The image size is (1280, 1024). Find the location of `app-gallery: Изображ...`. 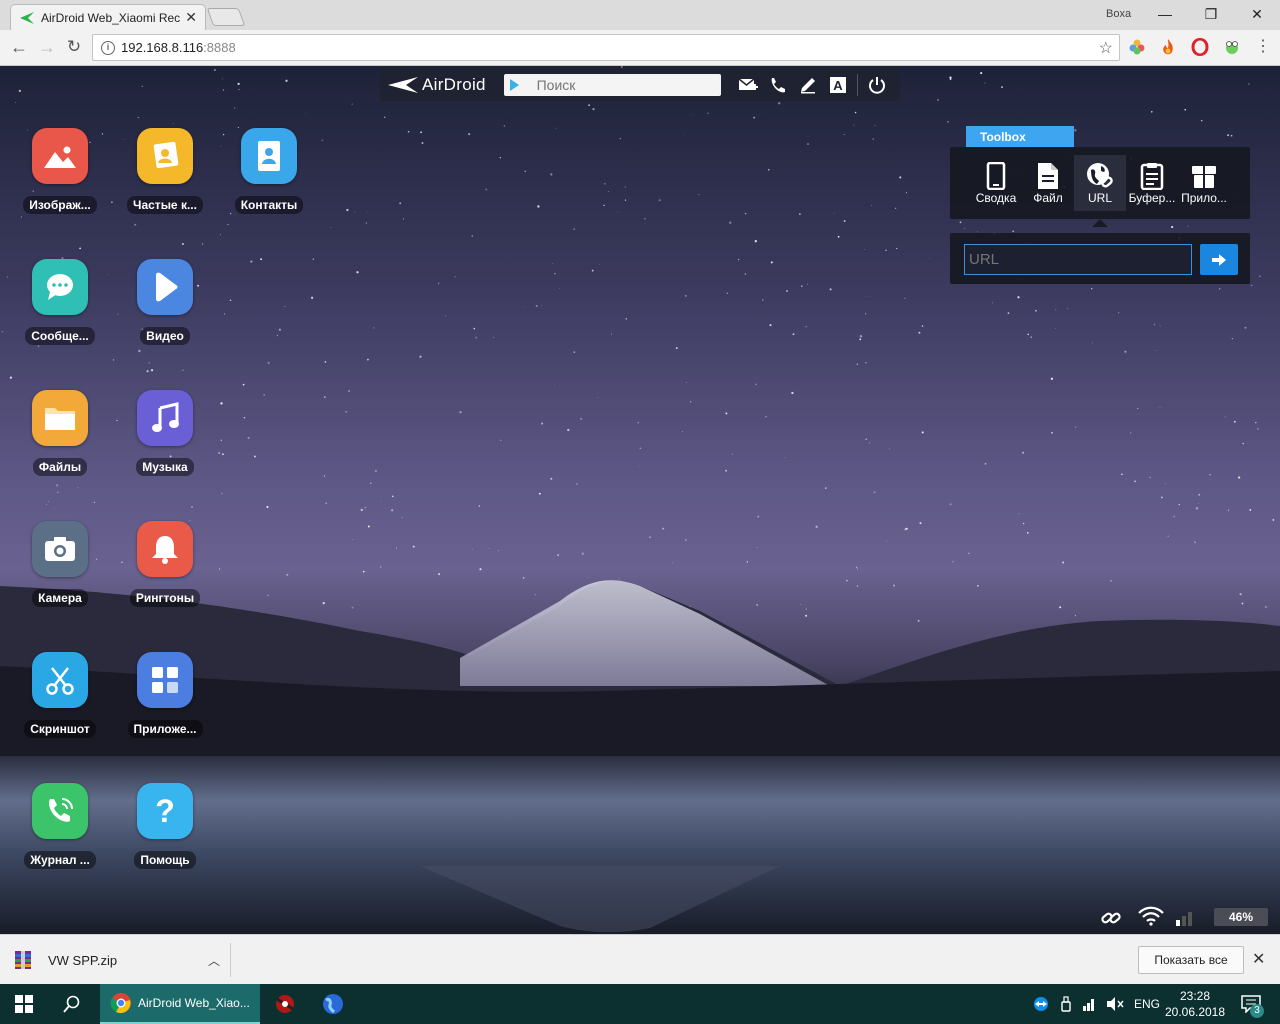

app-gallery: Изображ... is located at coordinates (60, 173).